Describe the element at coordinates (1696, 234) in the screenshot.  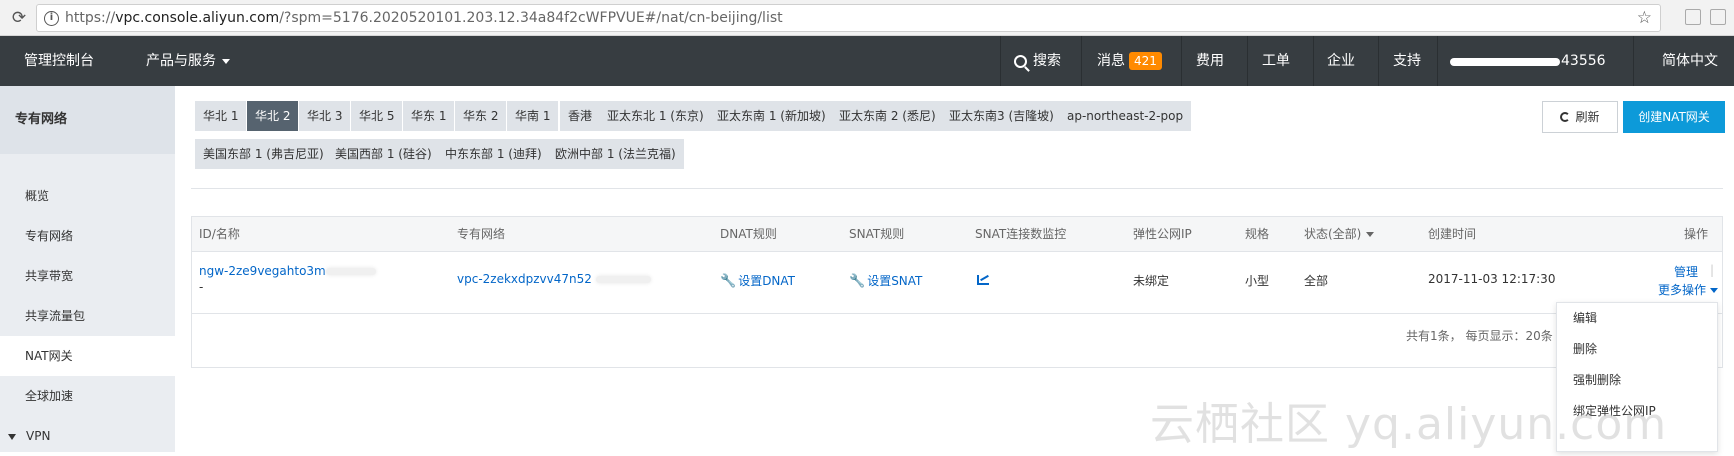
I see `column-header-ops: 操作` at that location.